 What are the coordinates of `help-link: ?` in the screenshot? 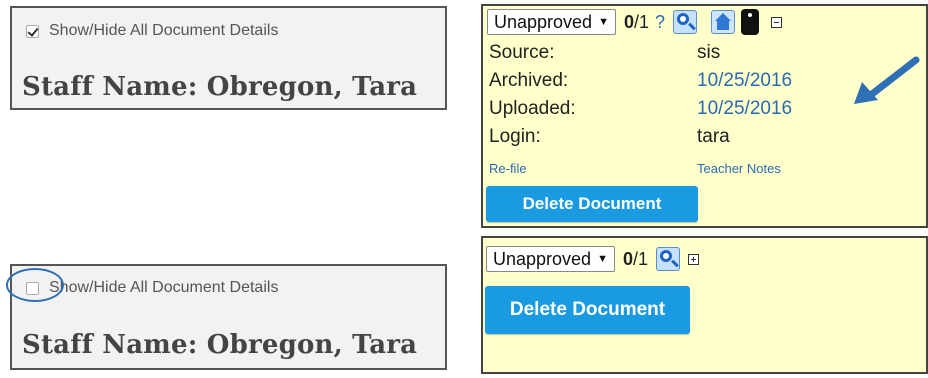 It's located at (660, 22).